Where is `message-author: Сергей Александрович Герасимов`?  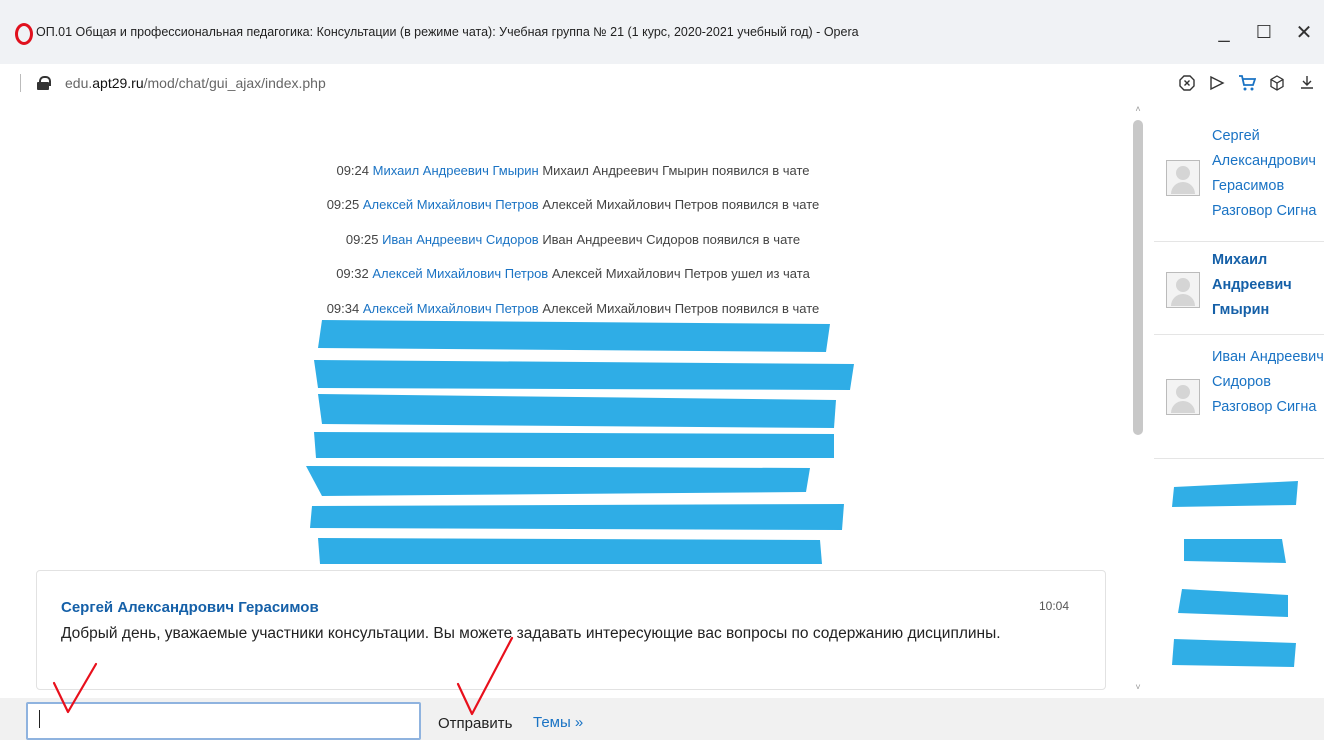
message-author: Сергей Александрович Герасимов is located at coordinates (190, 607).